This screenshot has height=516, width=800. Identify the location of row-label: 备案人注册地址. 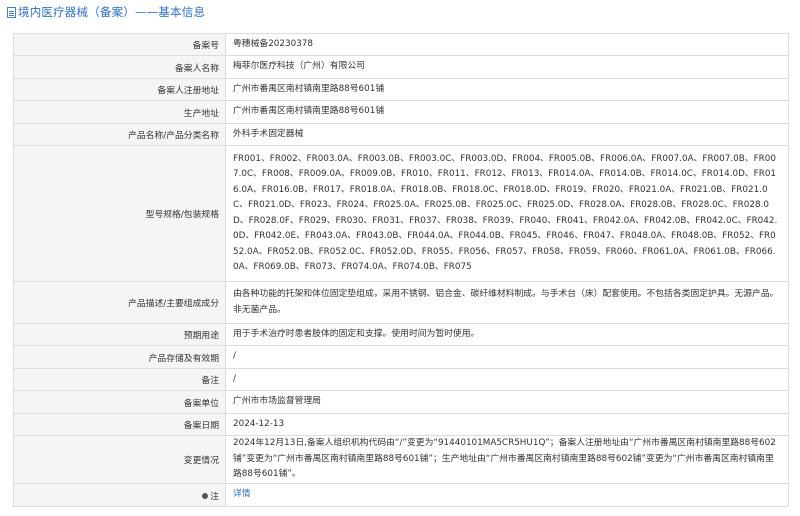
(119, 89).